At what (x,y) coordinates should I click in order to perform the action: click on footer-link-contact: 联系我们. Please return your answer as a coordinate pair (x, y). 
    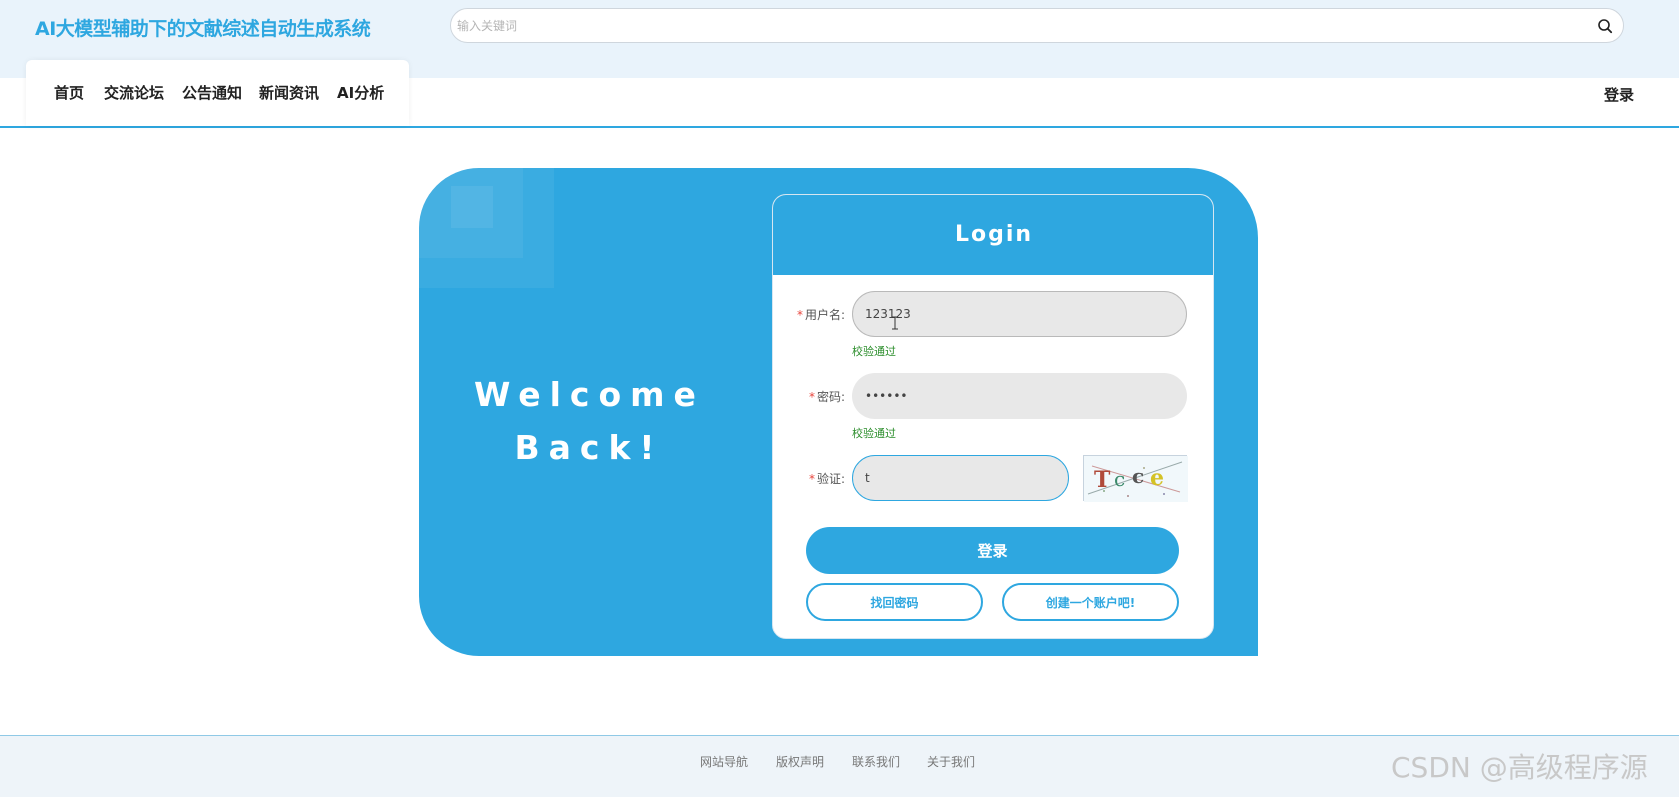
    Looking at the image, I should click on (876, 761).